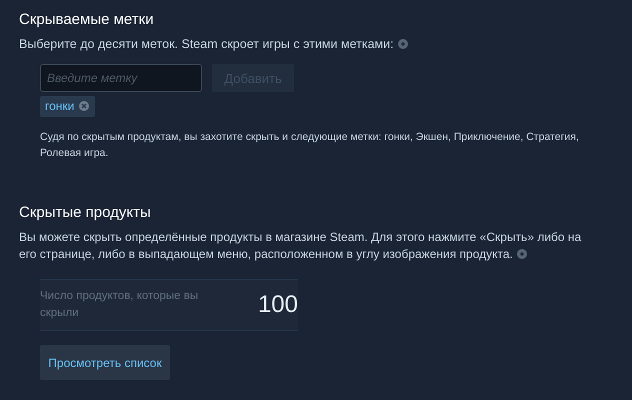 Image resolution: width=632 pixels, height=400 pixels. Describe the element at coordinates (59, 106) in the screenshot. I see `tag-label: гонки` at that location.